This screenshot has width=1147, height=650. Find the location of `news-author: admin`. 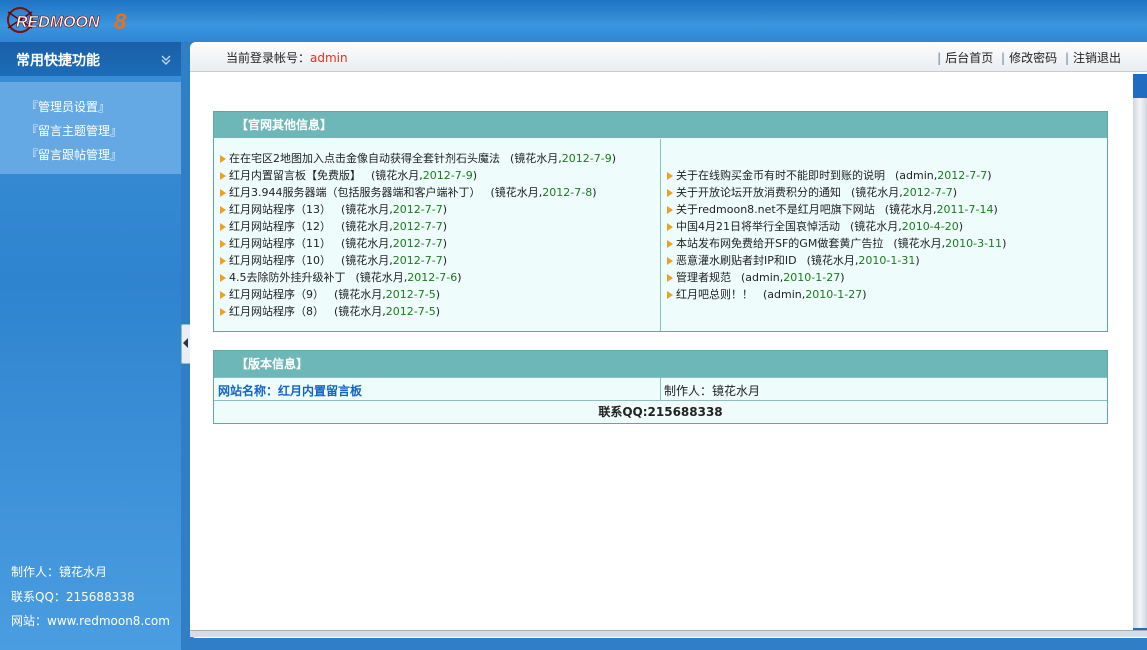

news-author: admin is located at coordinates (784, 294).